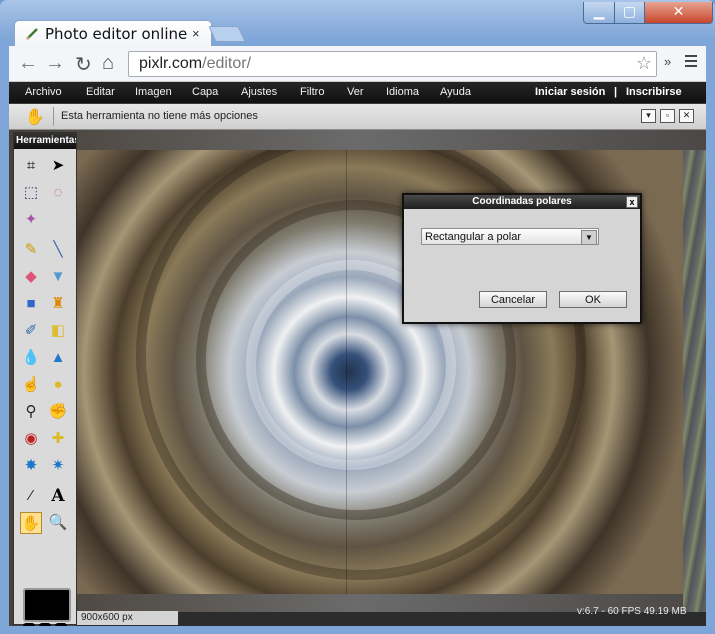 The image size is (715, 634). What do you see at coordinates (691, 62) in the screenshot?
I see `browser-menu-icon` at bounding box center [691, 62].